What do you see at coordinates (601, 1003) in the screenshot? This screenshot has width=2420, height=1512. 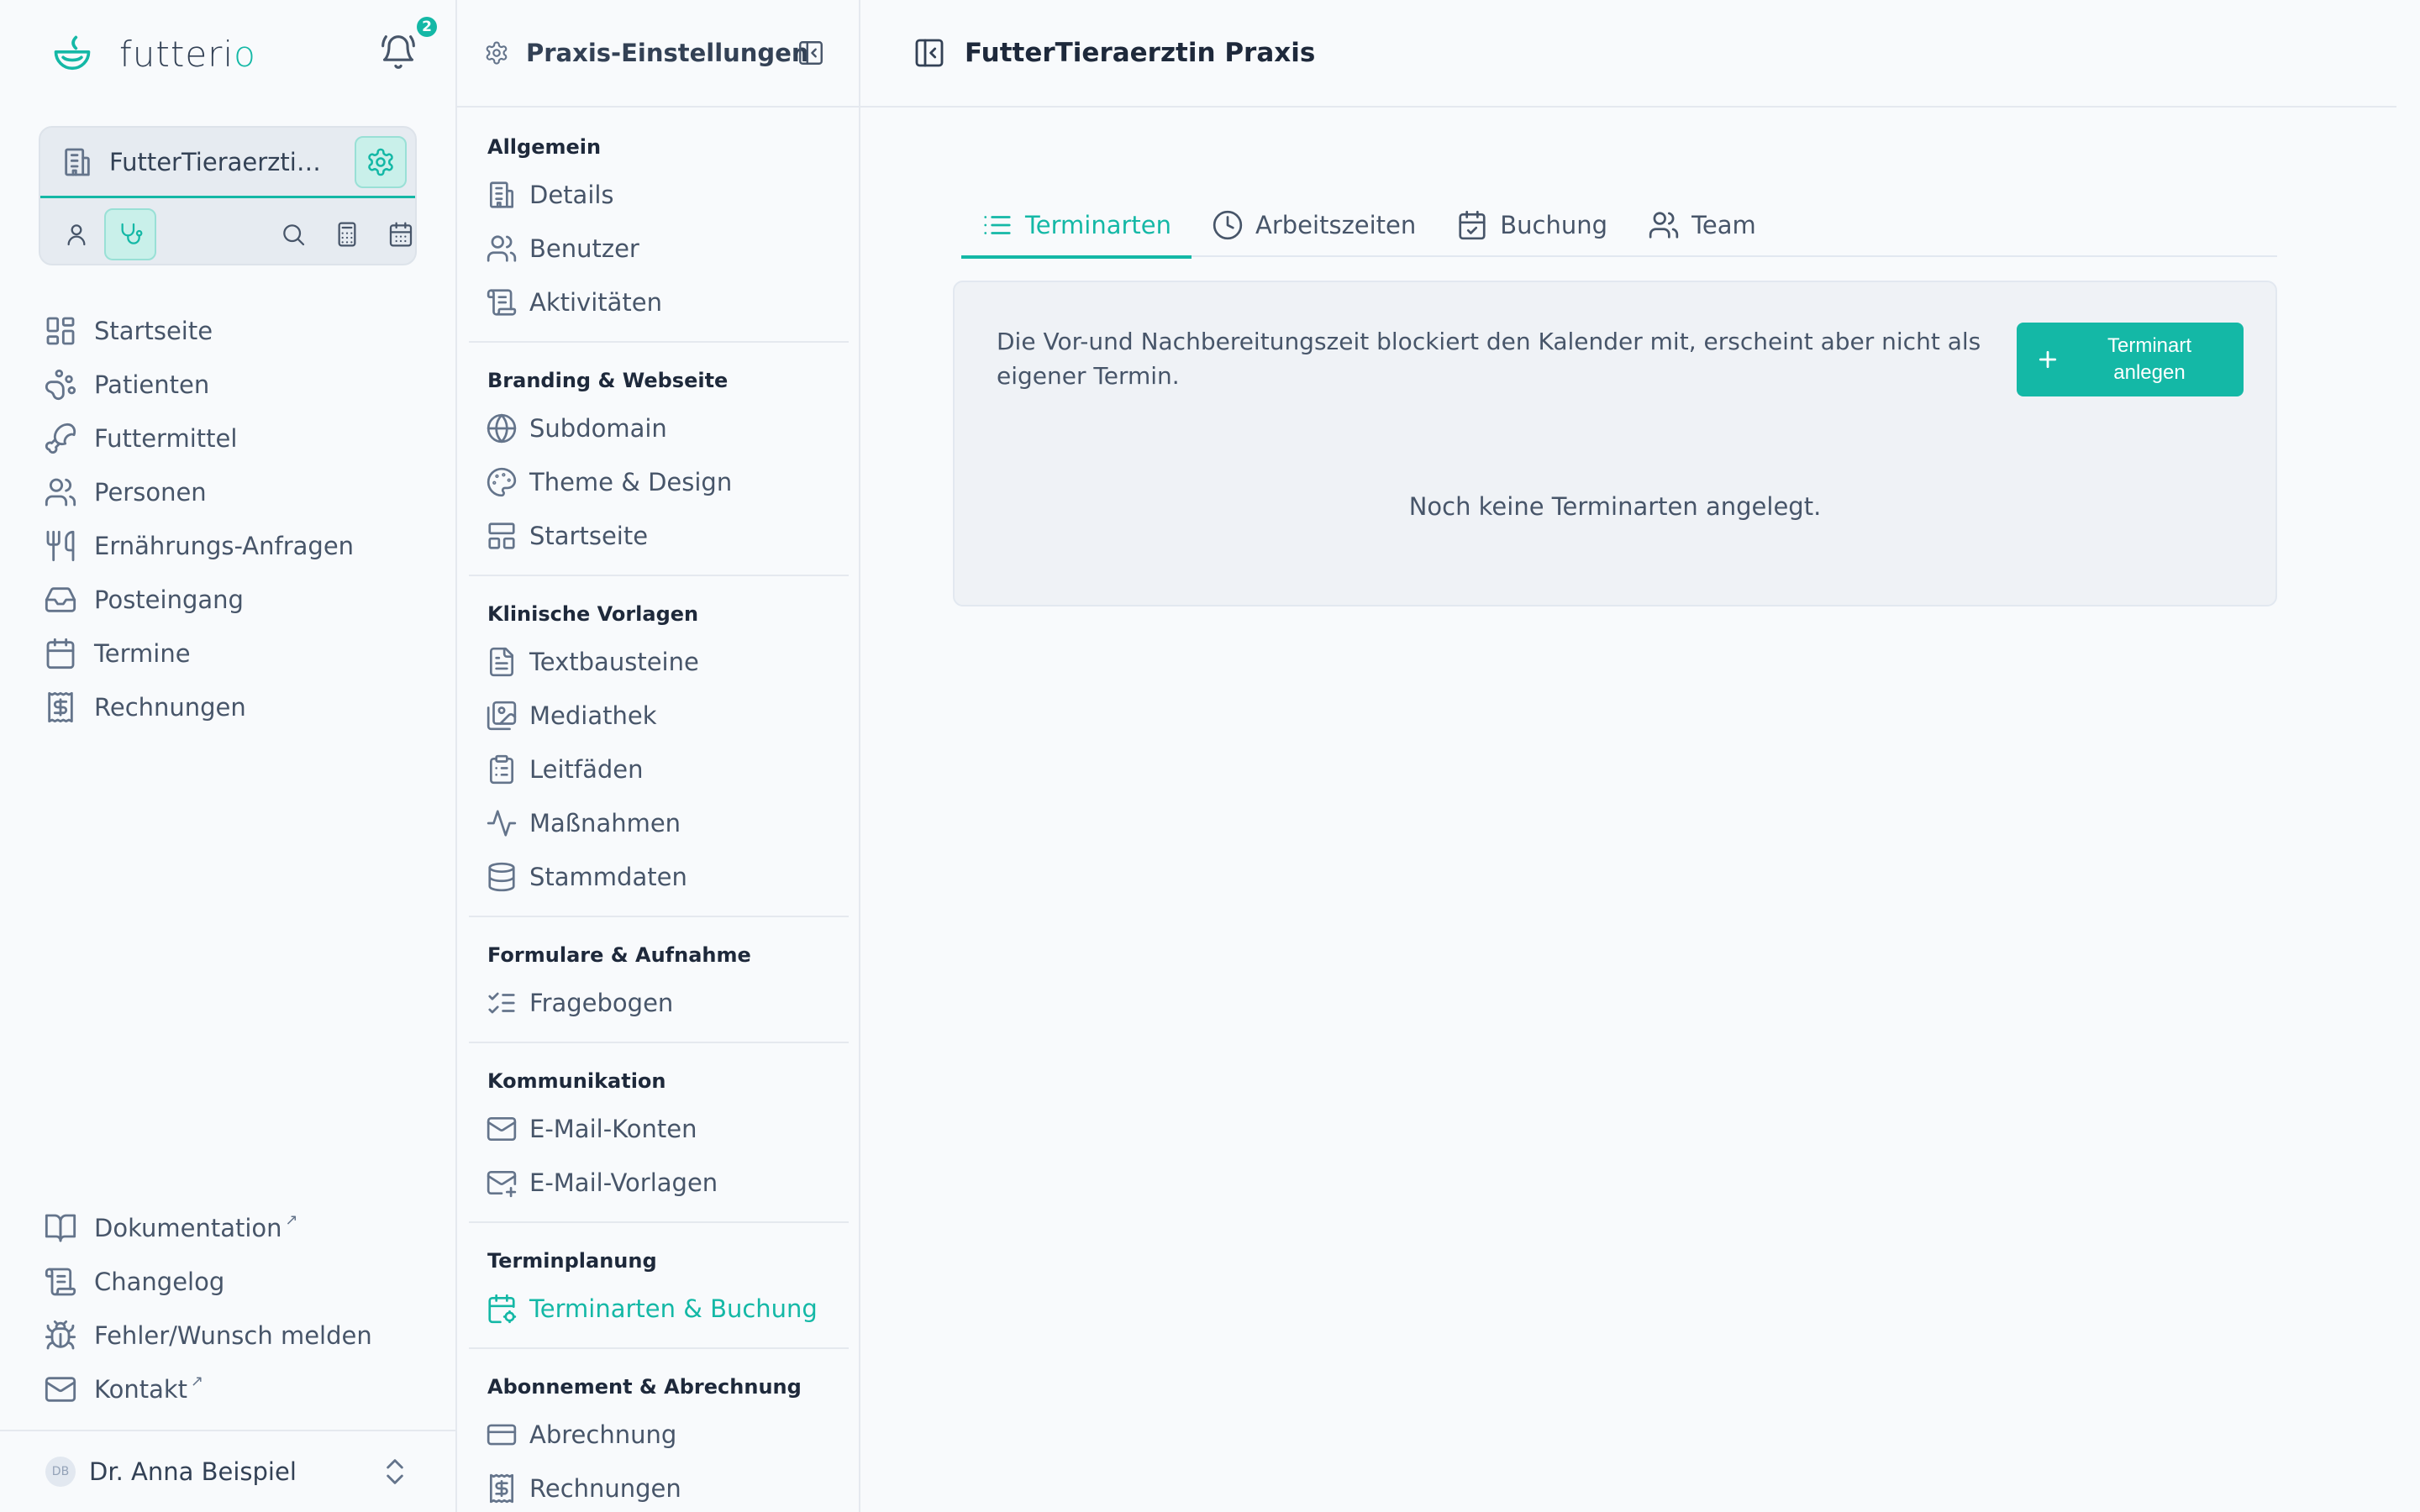 I see `item-label: Fragebogen` at bounding box center [601, 1003].